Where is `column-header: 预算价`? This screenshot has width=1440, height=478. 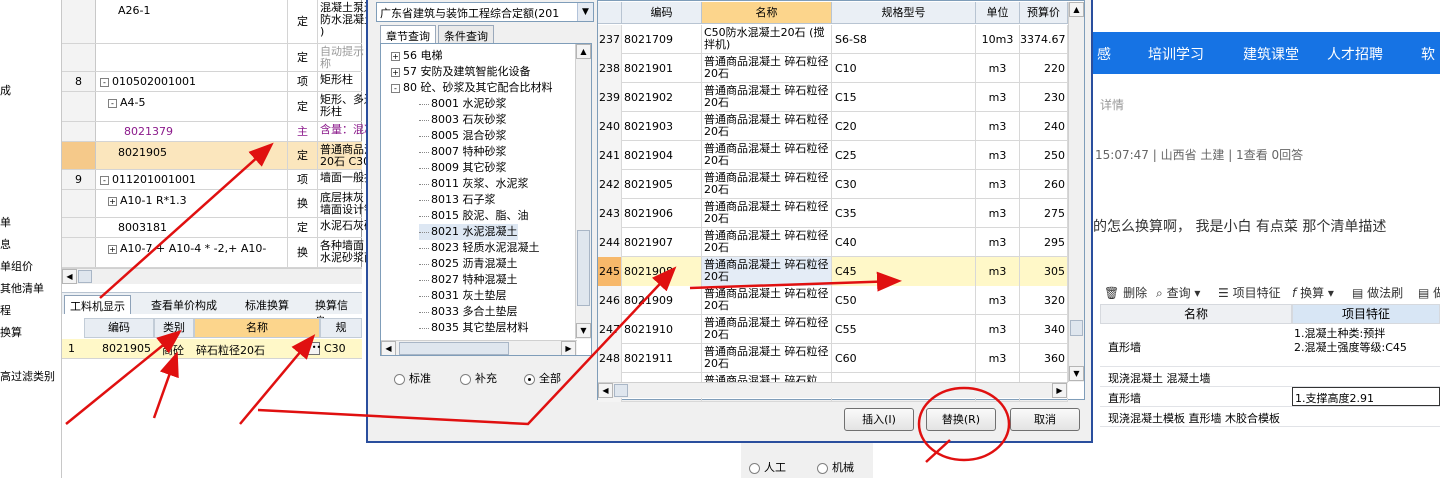
column-header: 预算价 is located at coordinates (1044, 13).